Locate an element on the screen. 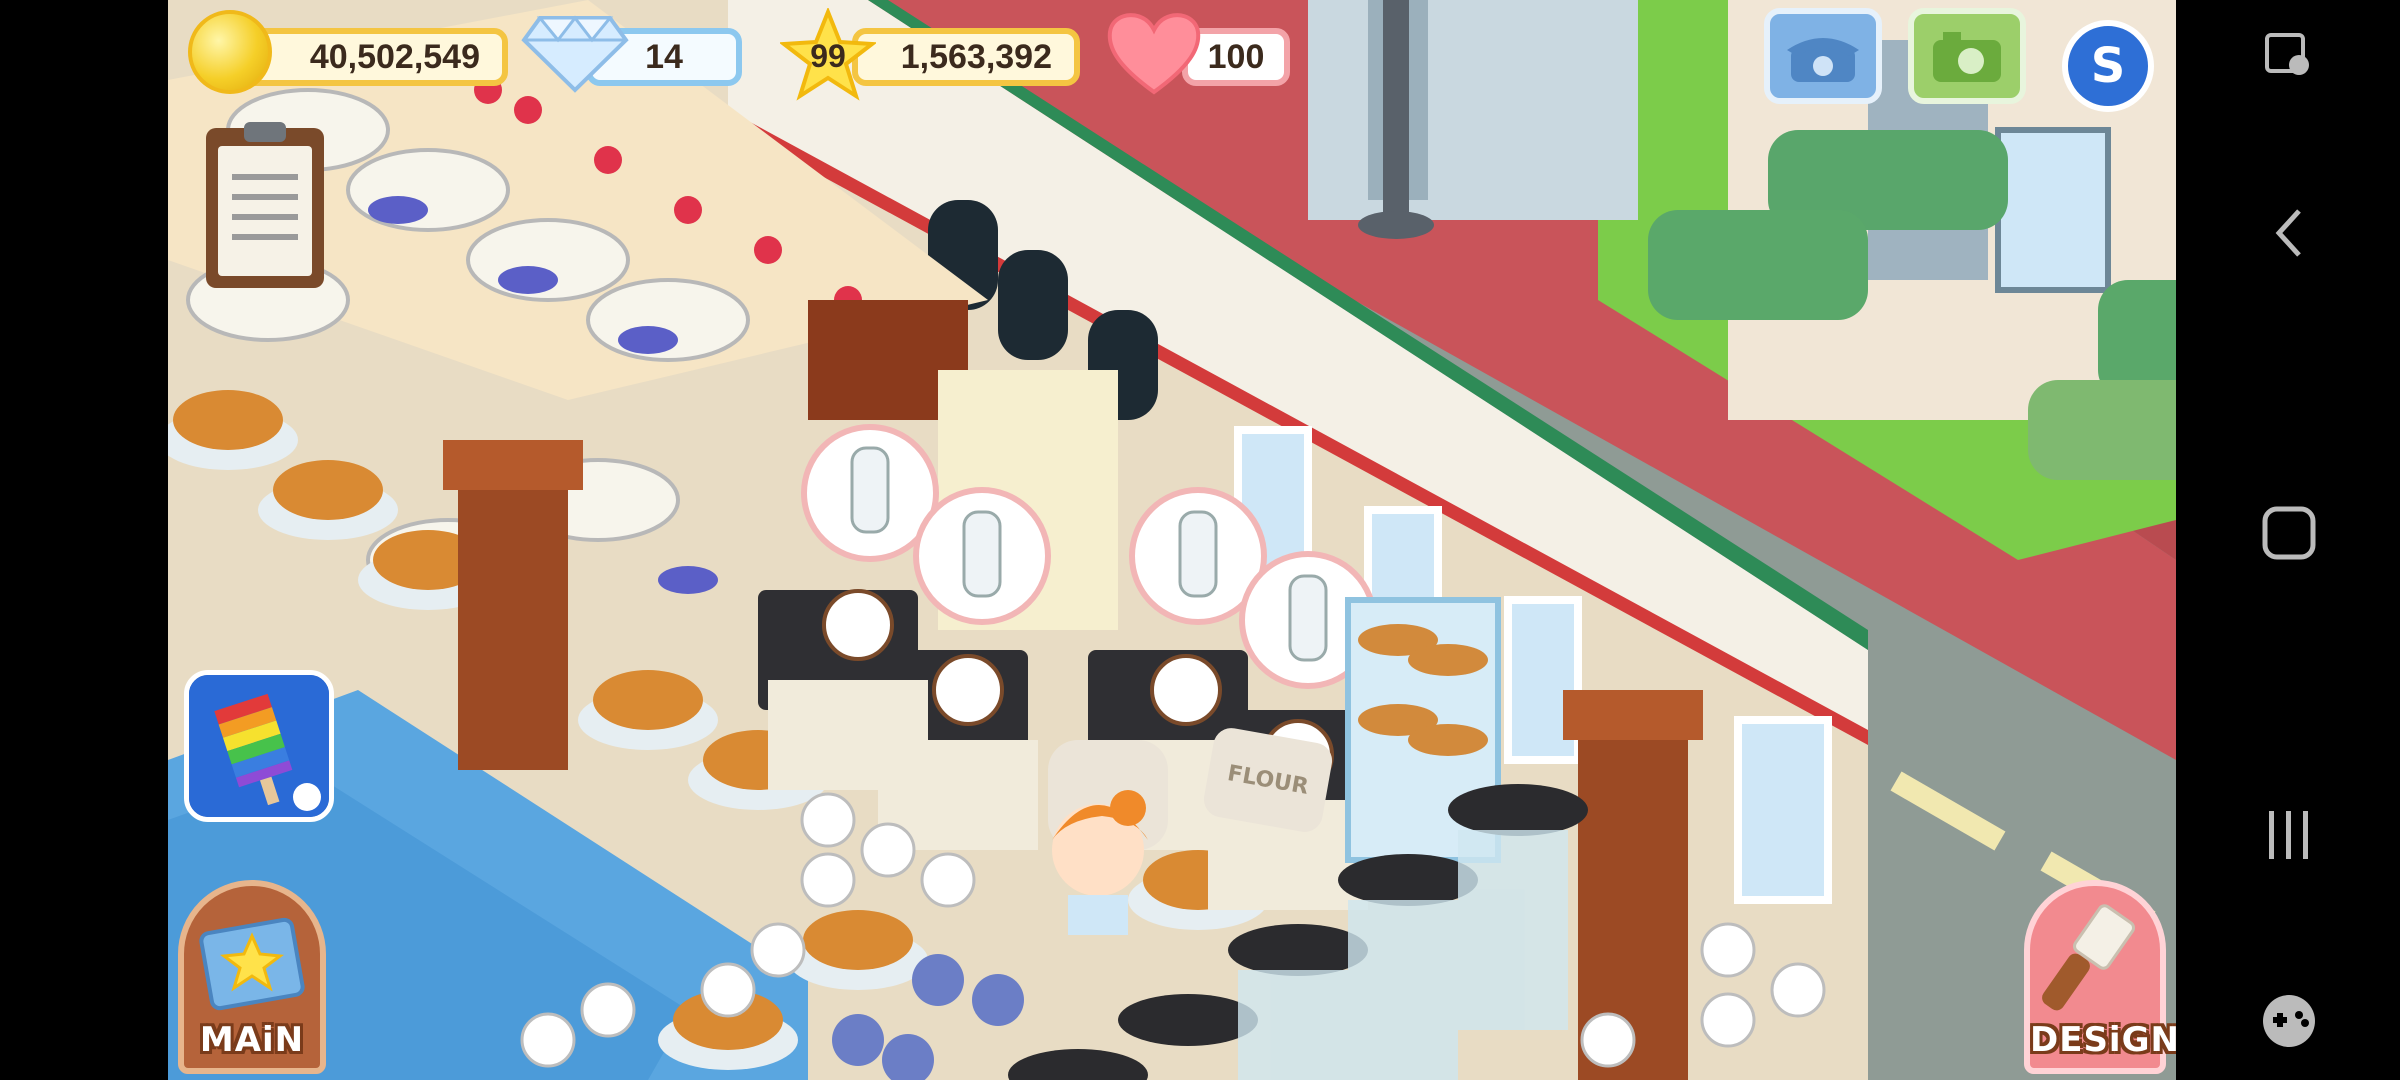  heart-counter: 100 is located at coordinates (1198, 55).